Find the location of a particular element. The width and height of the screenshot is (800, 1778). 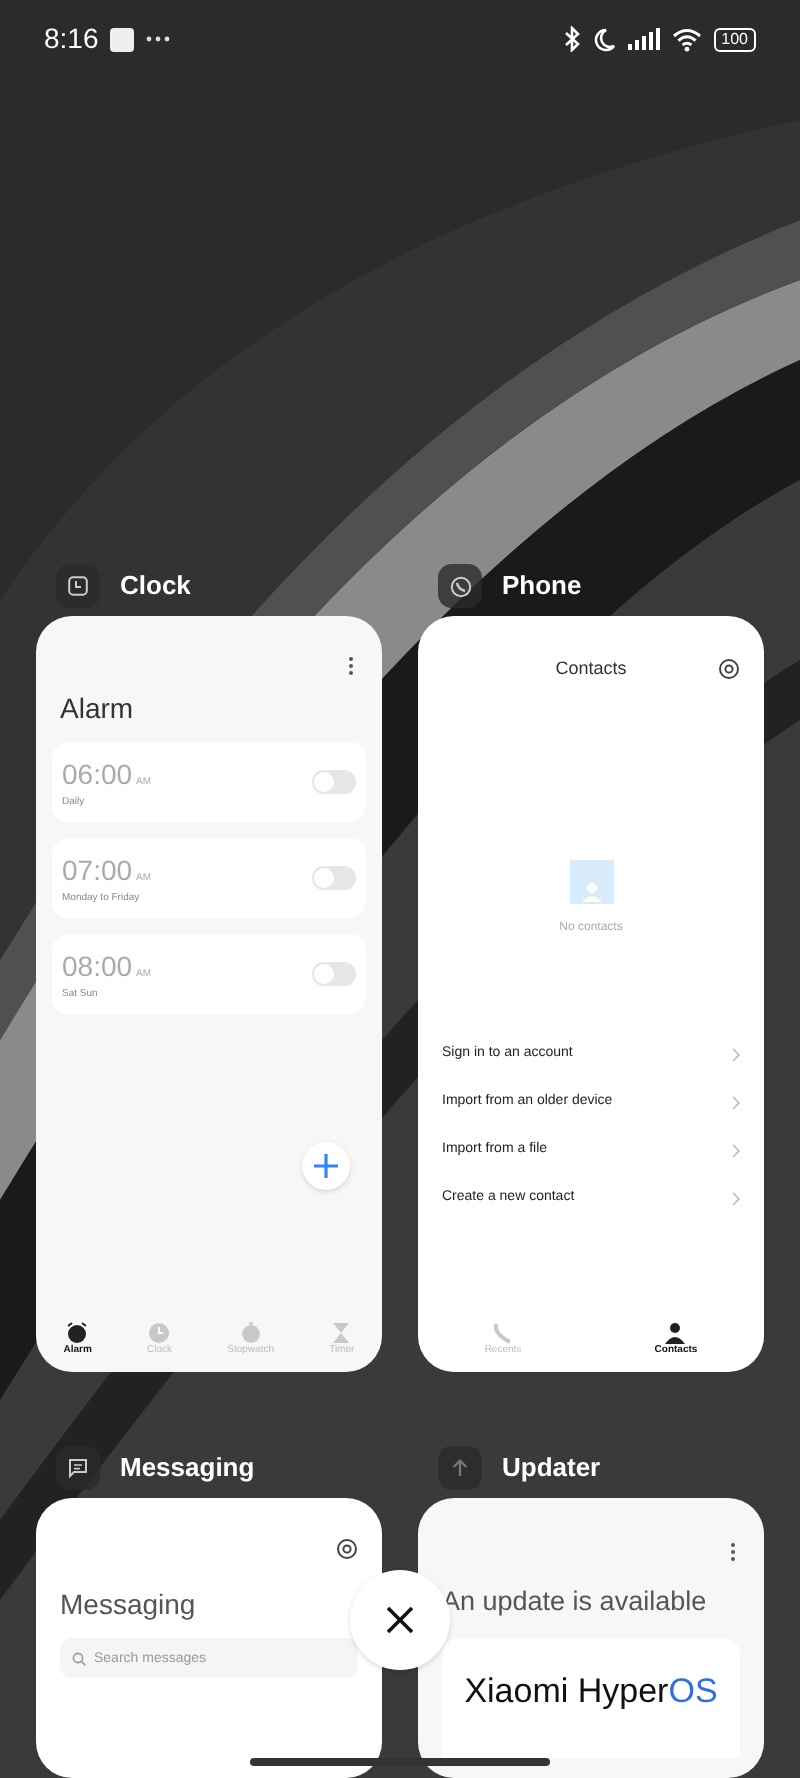

phone-icon is located at coordinates (502, 1333).